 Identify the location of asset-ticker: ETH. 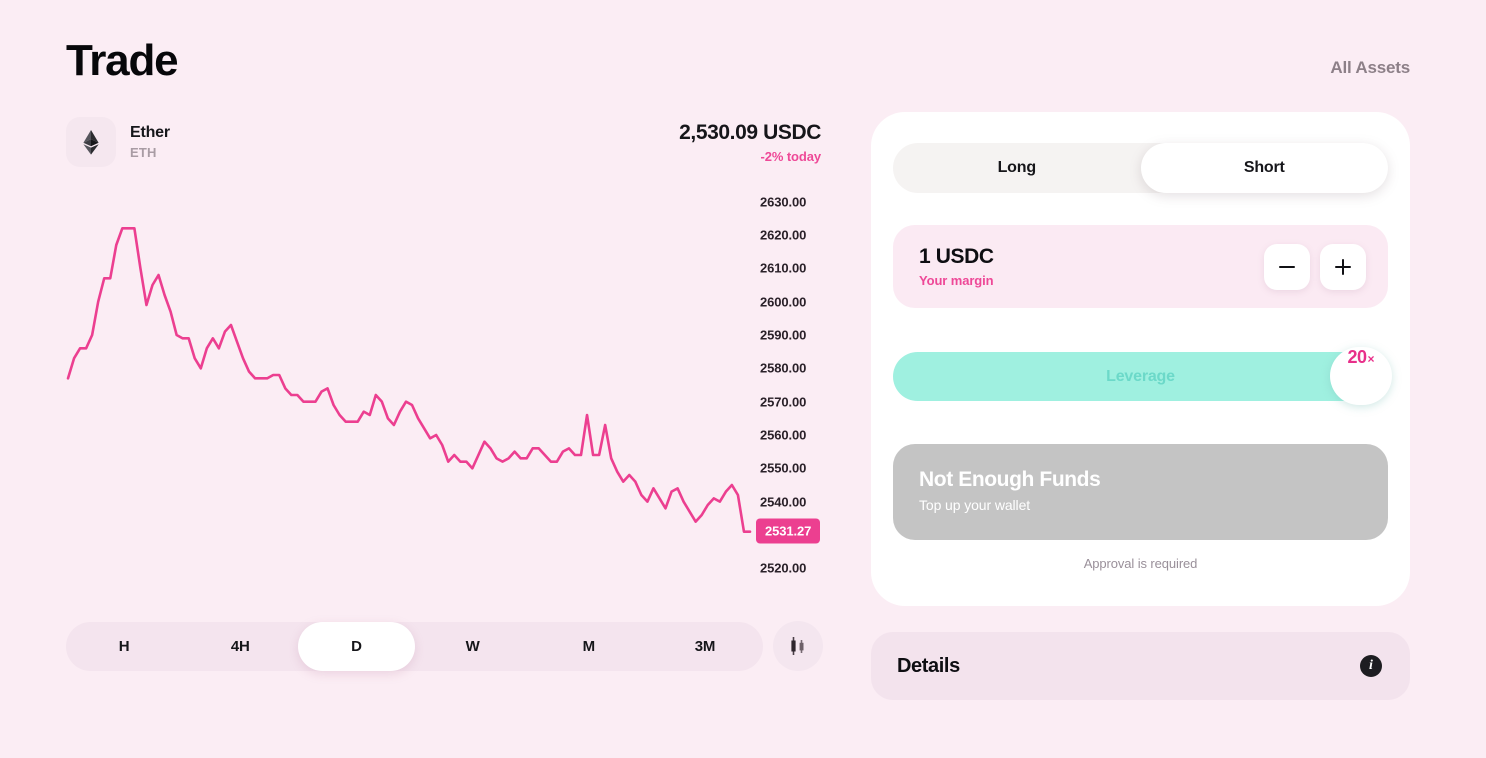
(143, 152).